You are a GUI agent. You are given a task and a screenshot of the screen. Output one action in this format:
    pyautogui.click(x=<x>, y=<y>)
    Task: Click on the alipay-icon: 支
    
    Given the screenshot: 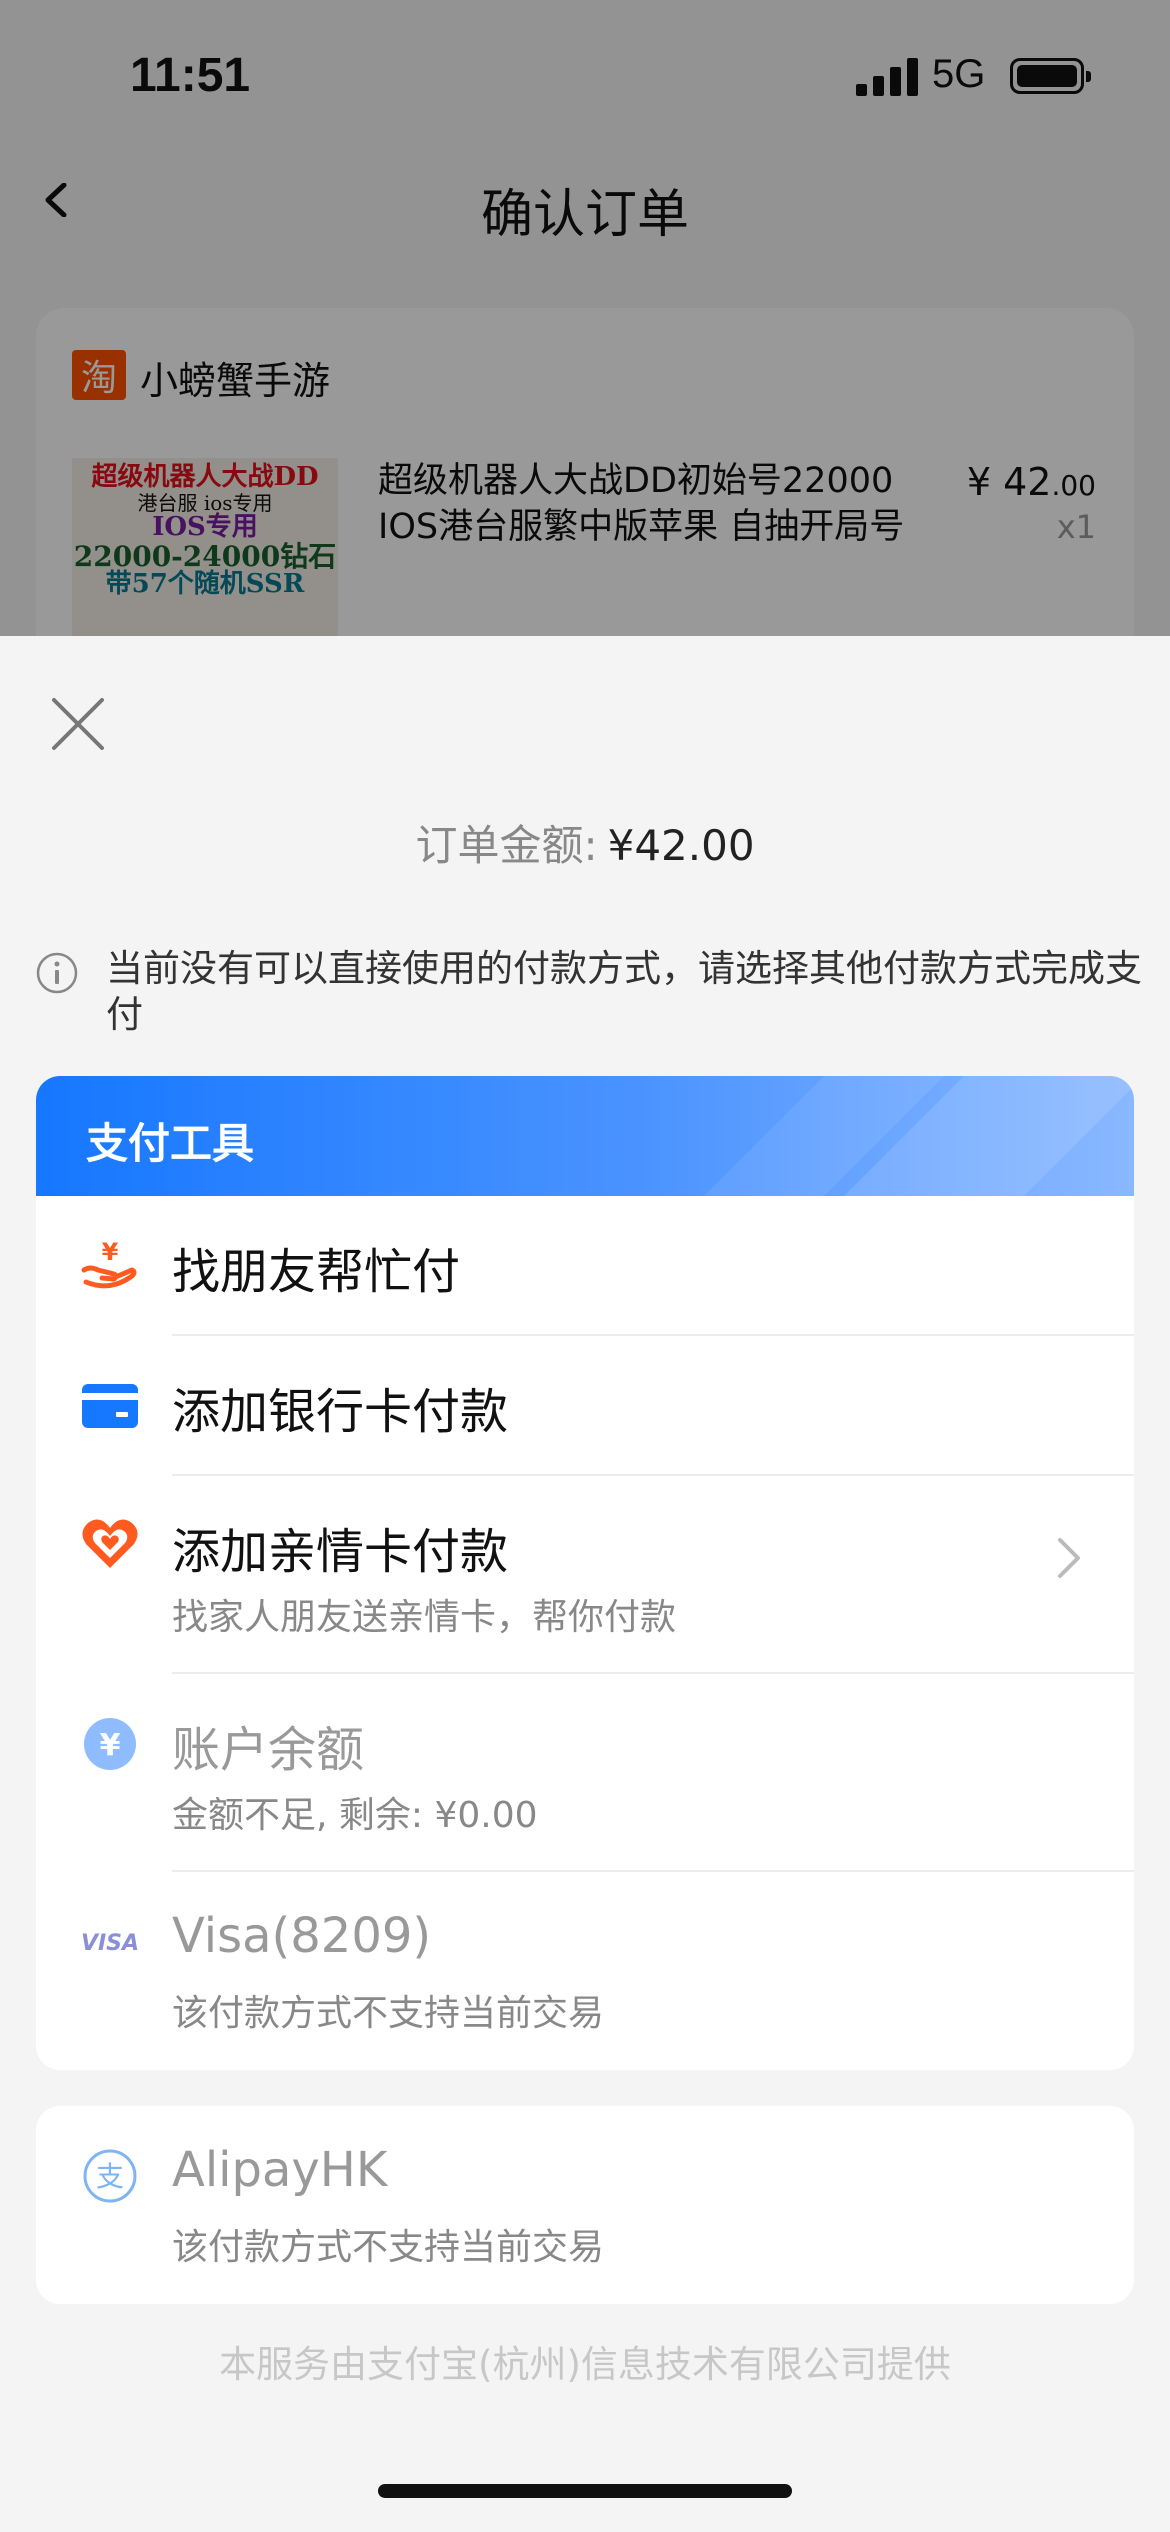 What is the action you would take?
    pyautogui.click(x=110, y=2176)
    